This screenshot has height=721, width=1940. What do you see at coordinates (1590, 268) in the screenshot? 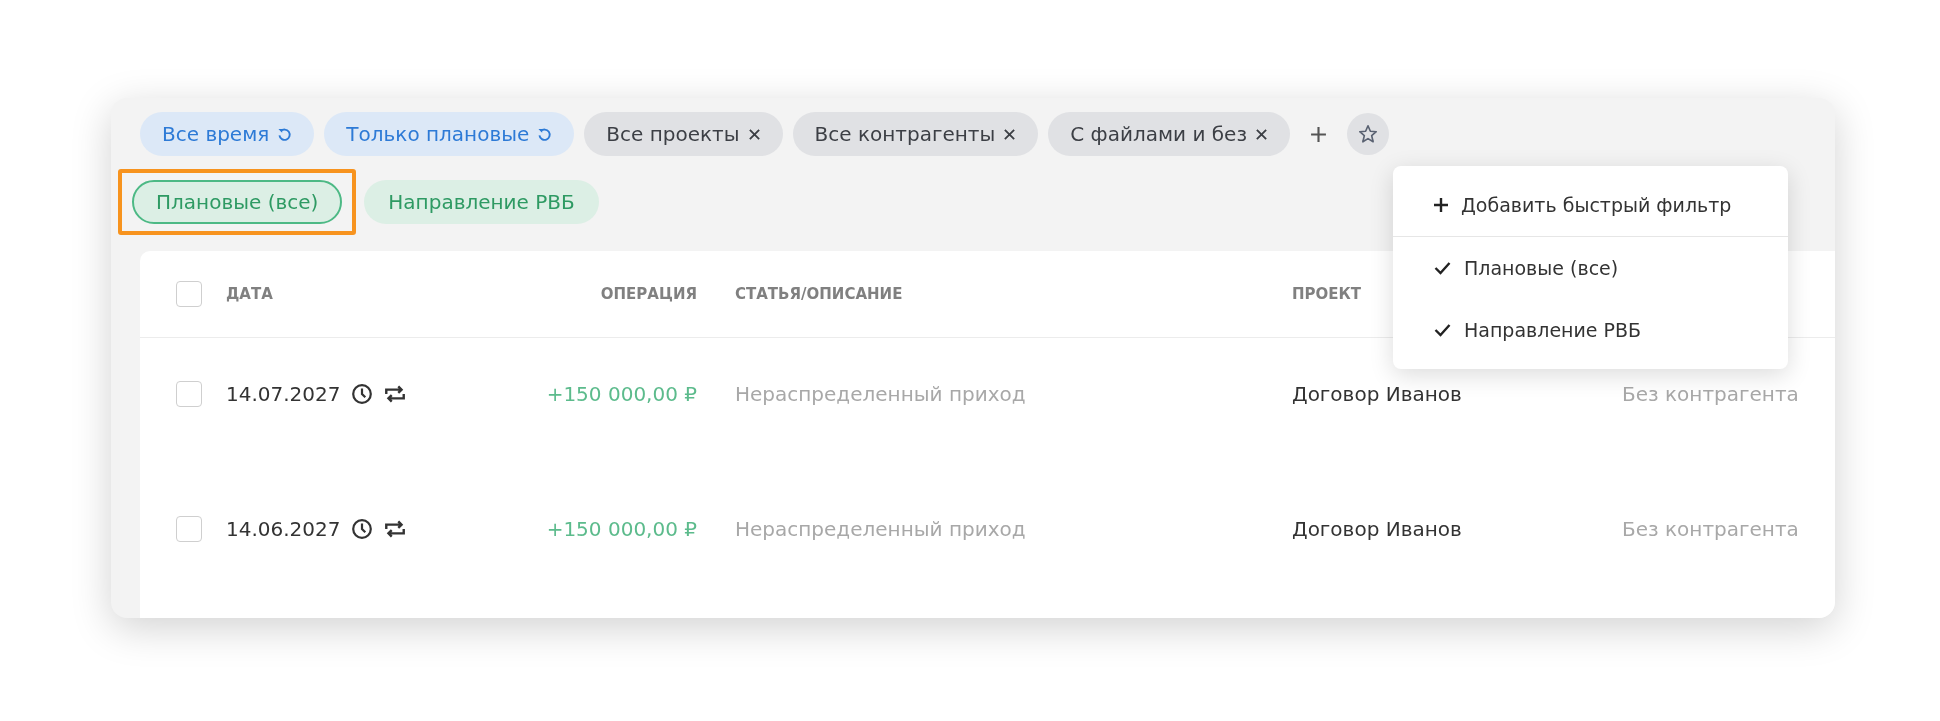
I see `menu-item: Плановые (все)` at bounding box center [1590, 268].